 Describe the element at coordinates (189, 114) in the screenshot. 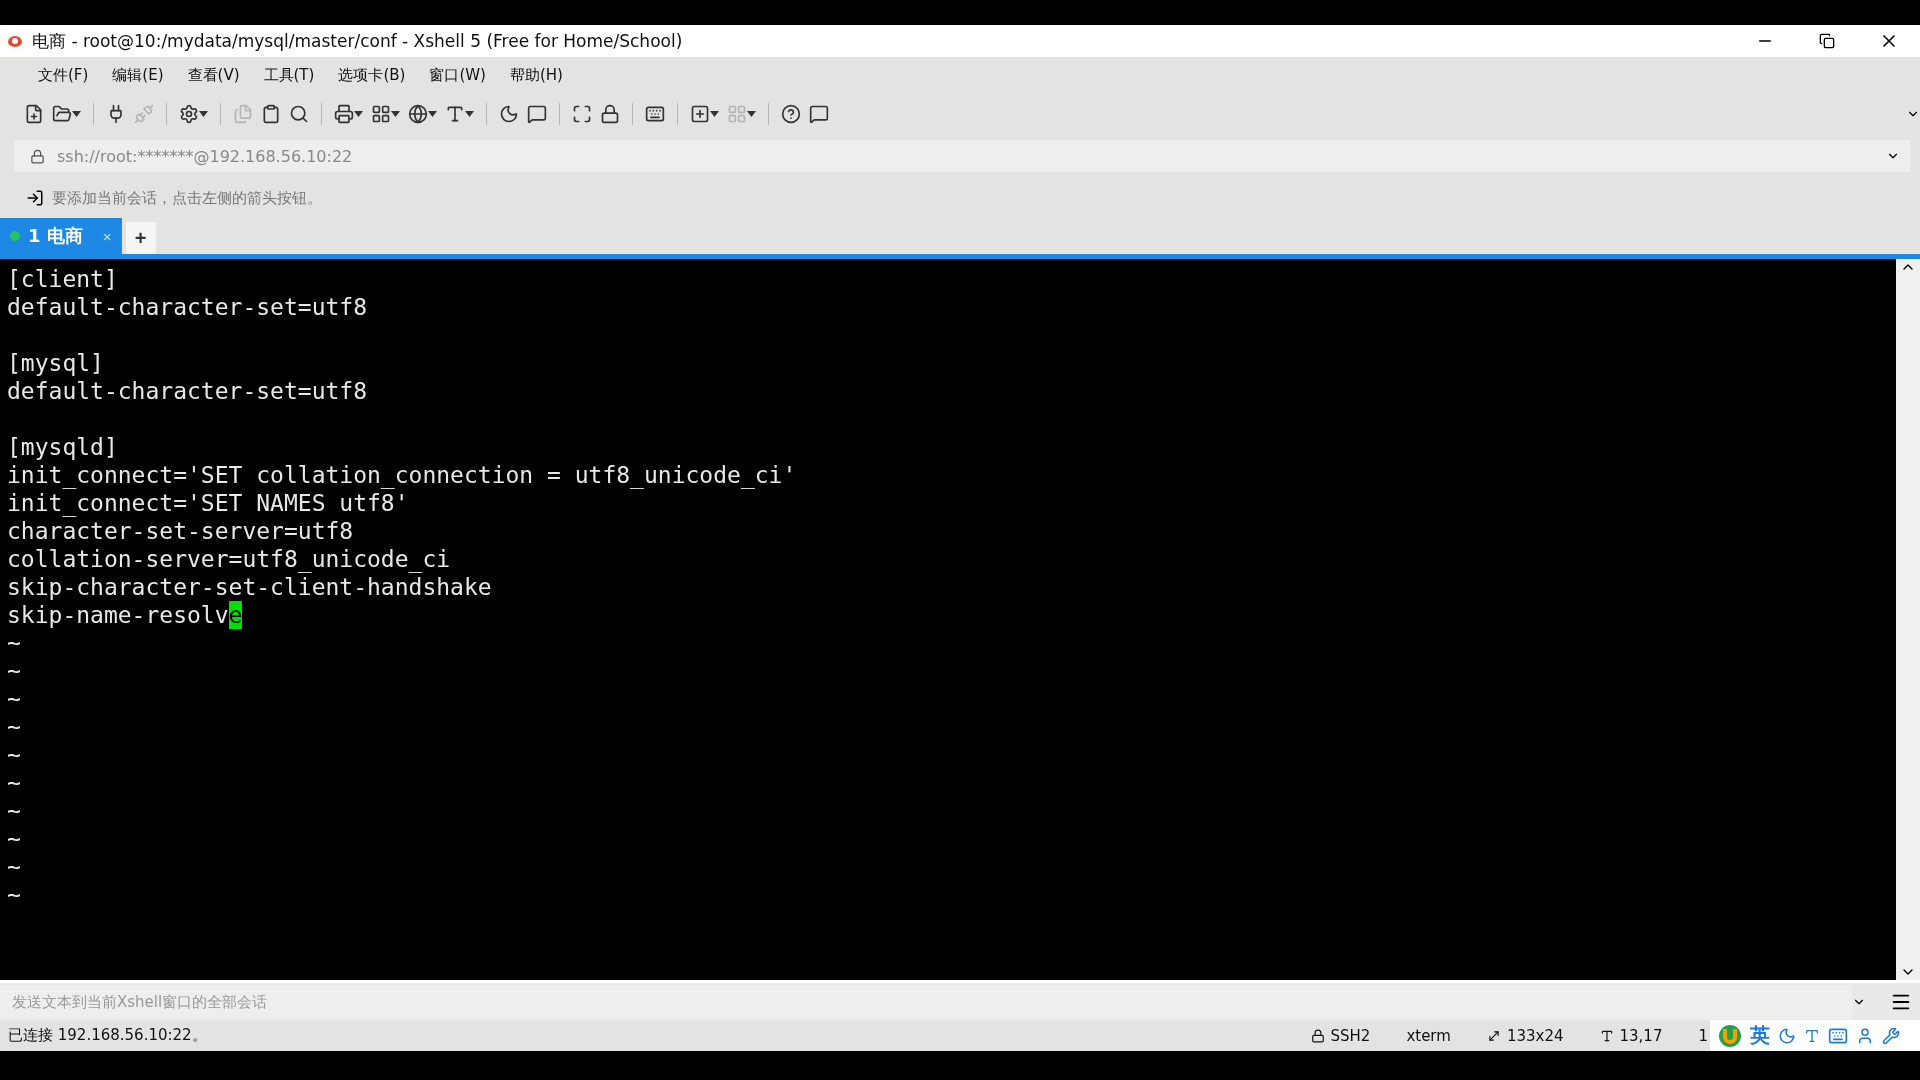

I see `settings-icon` at that location.